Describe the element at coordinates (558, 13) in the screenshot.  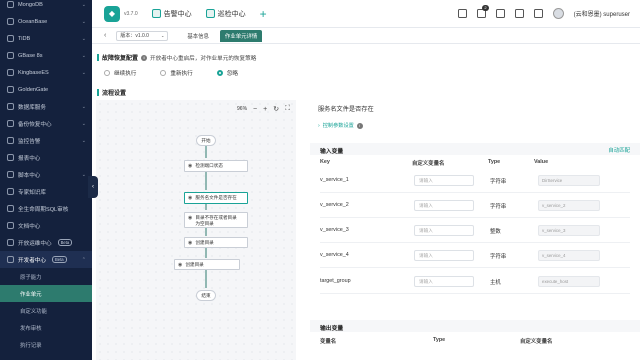
I see `avatar` at that location.